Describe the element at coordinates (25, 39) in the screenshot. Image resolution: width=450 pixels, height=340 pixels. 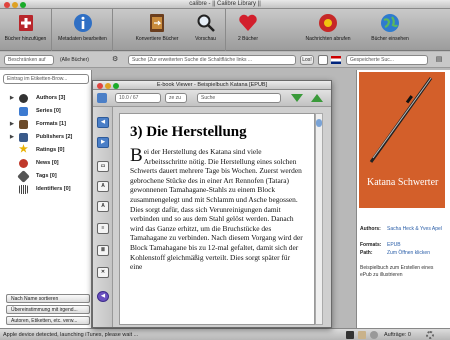
I see `add-books-label: Bücher hinzufügen` at that location.